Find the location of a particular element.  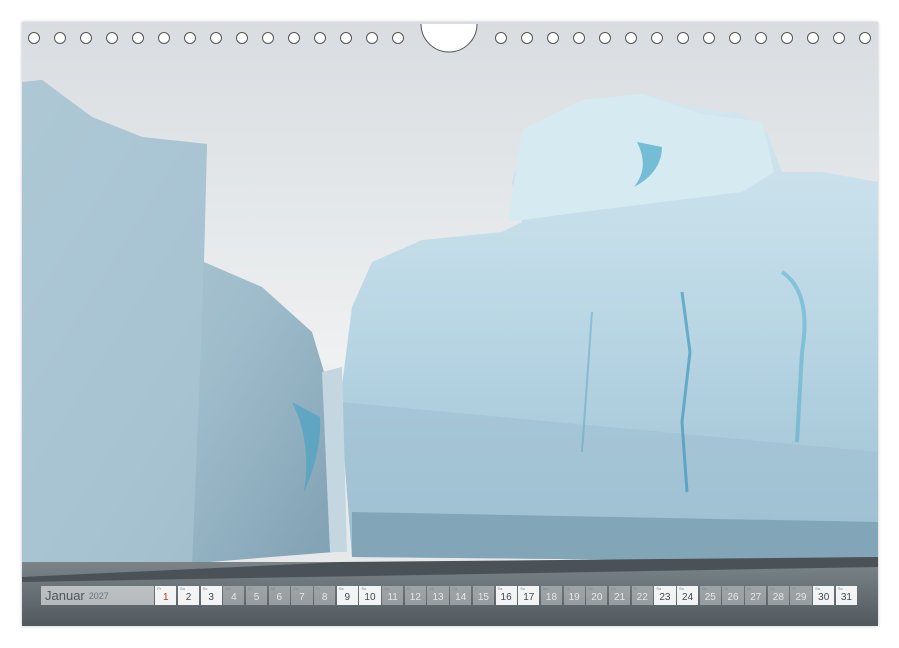

day-number: 27 is located at coordinates (756, 597).